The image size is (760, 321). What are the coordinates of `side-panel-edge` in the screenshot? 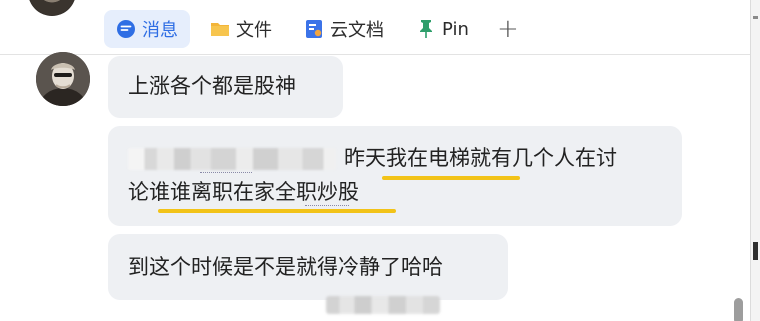 It's located at (755, 160).